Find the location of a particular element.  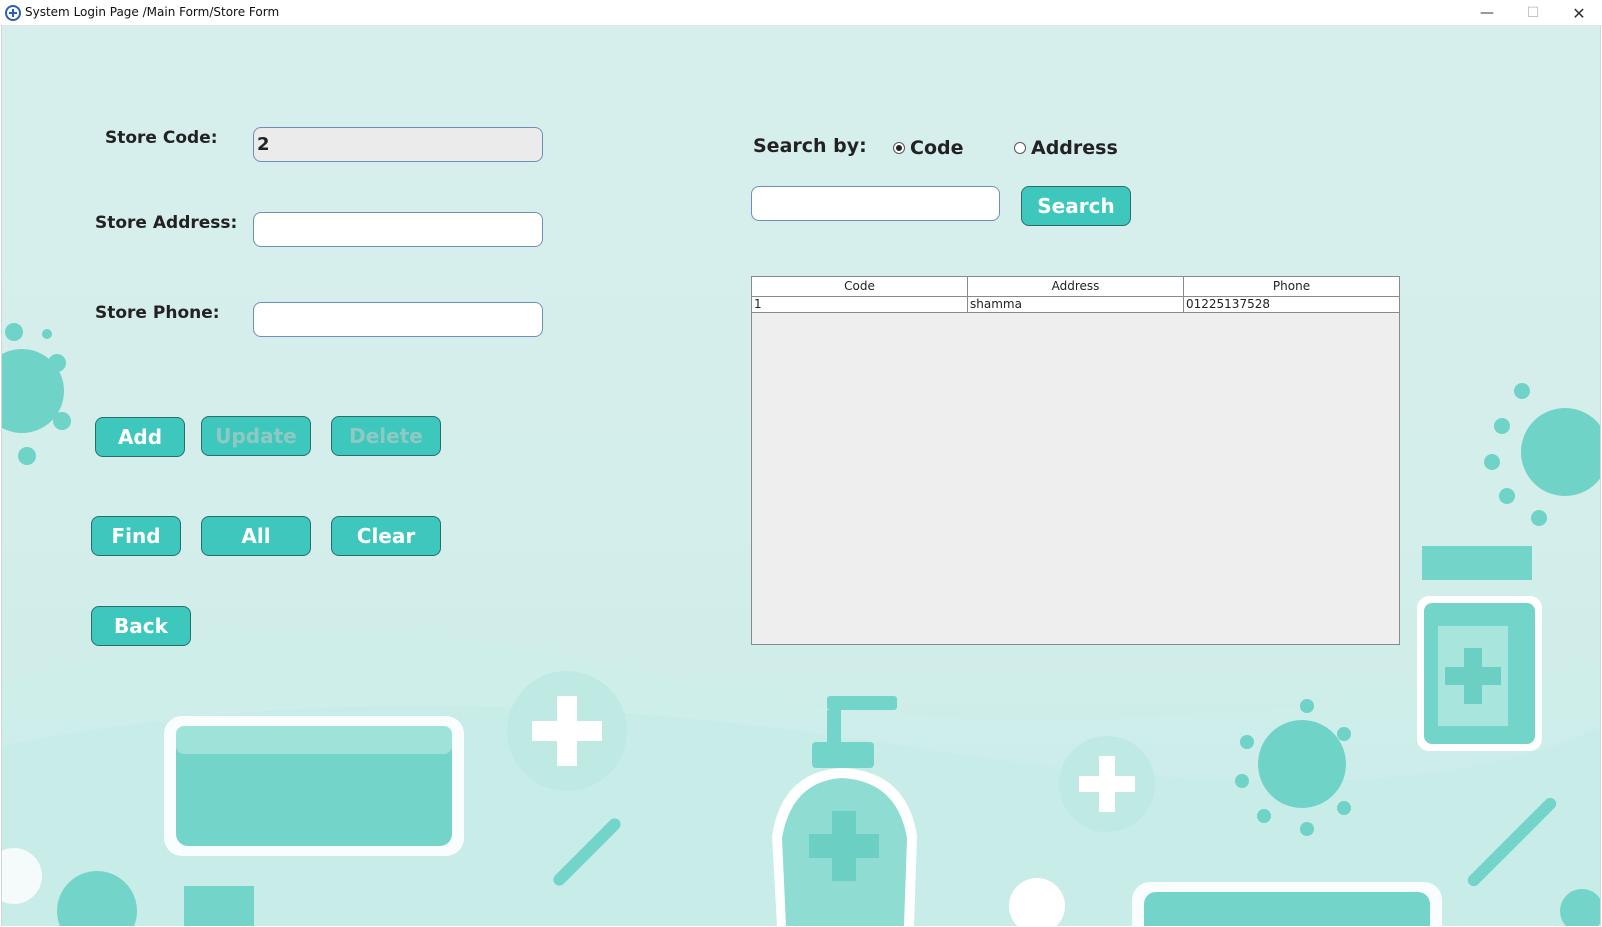

minimize-button: — is located at coordinates (1487, 13).